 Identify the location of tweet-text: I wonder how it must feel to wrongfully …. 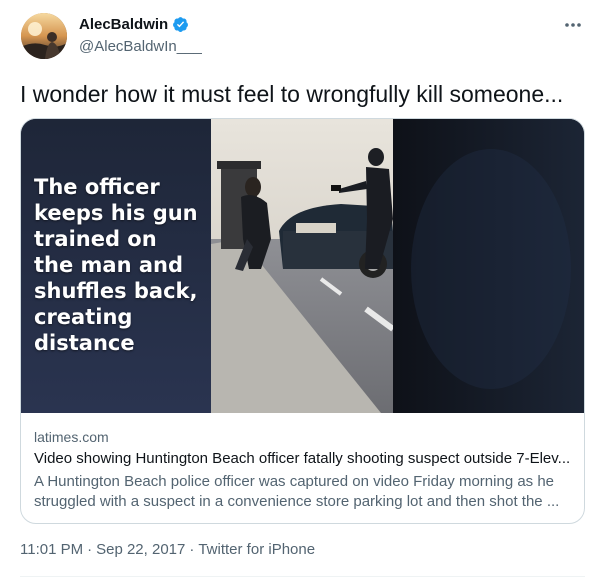
(292, 94).